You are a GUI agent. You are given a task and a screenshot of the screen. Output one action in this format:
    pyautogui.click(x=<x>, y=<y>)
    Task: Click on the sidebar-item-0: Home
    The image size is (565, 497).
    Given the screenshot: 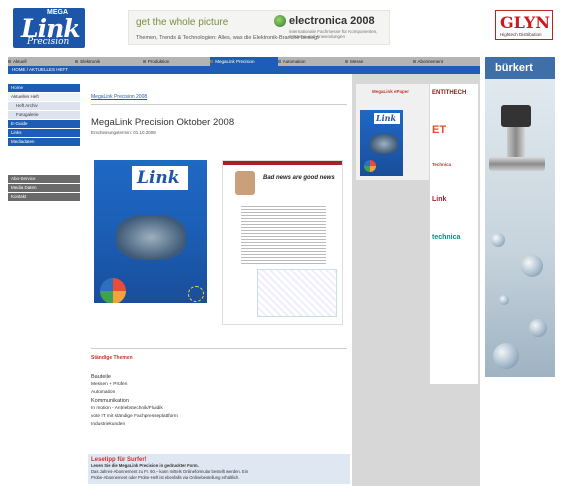 What is the action you would take?
    pyautogui.click(x=44, y=88)
    